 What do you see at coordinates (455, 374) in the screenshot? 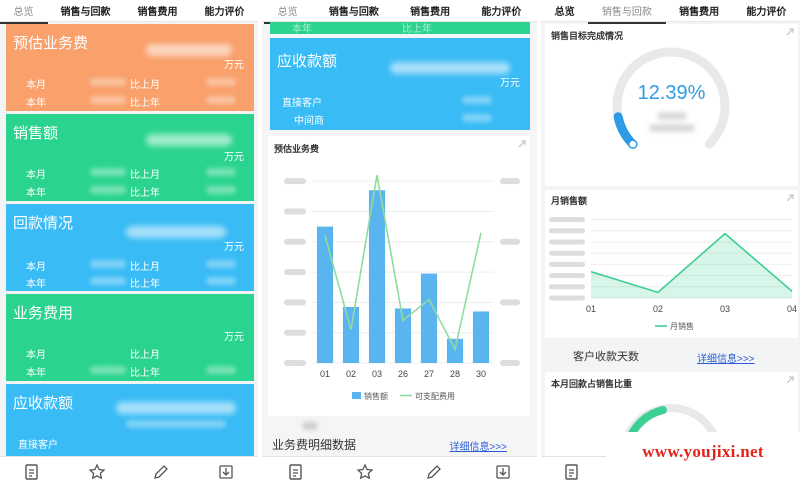
I see `x-tick-label: 28` at bounding box center [455, 374].